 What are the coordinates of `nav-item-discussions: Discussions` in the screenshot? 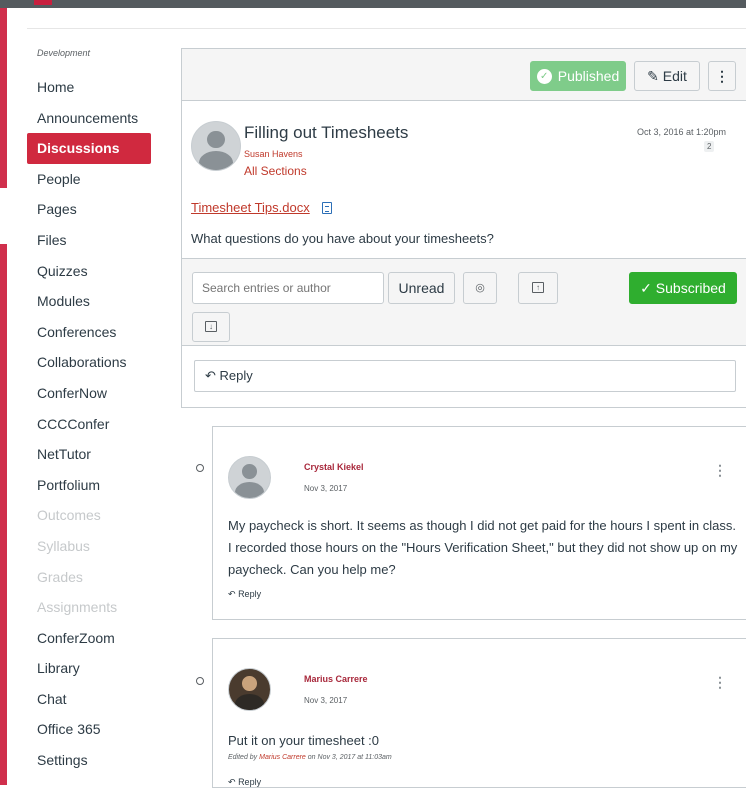 It's located at (89, 148).